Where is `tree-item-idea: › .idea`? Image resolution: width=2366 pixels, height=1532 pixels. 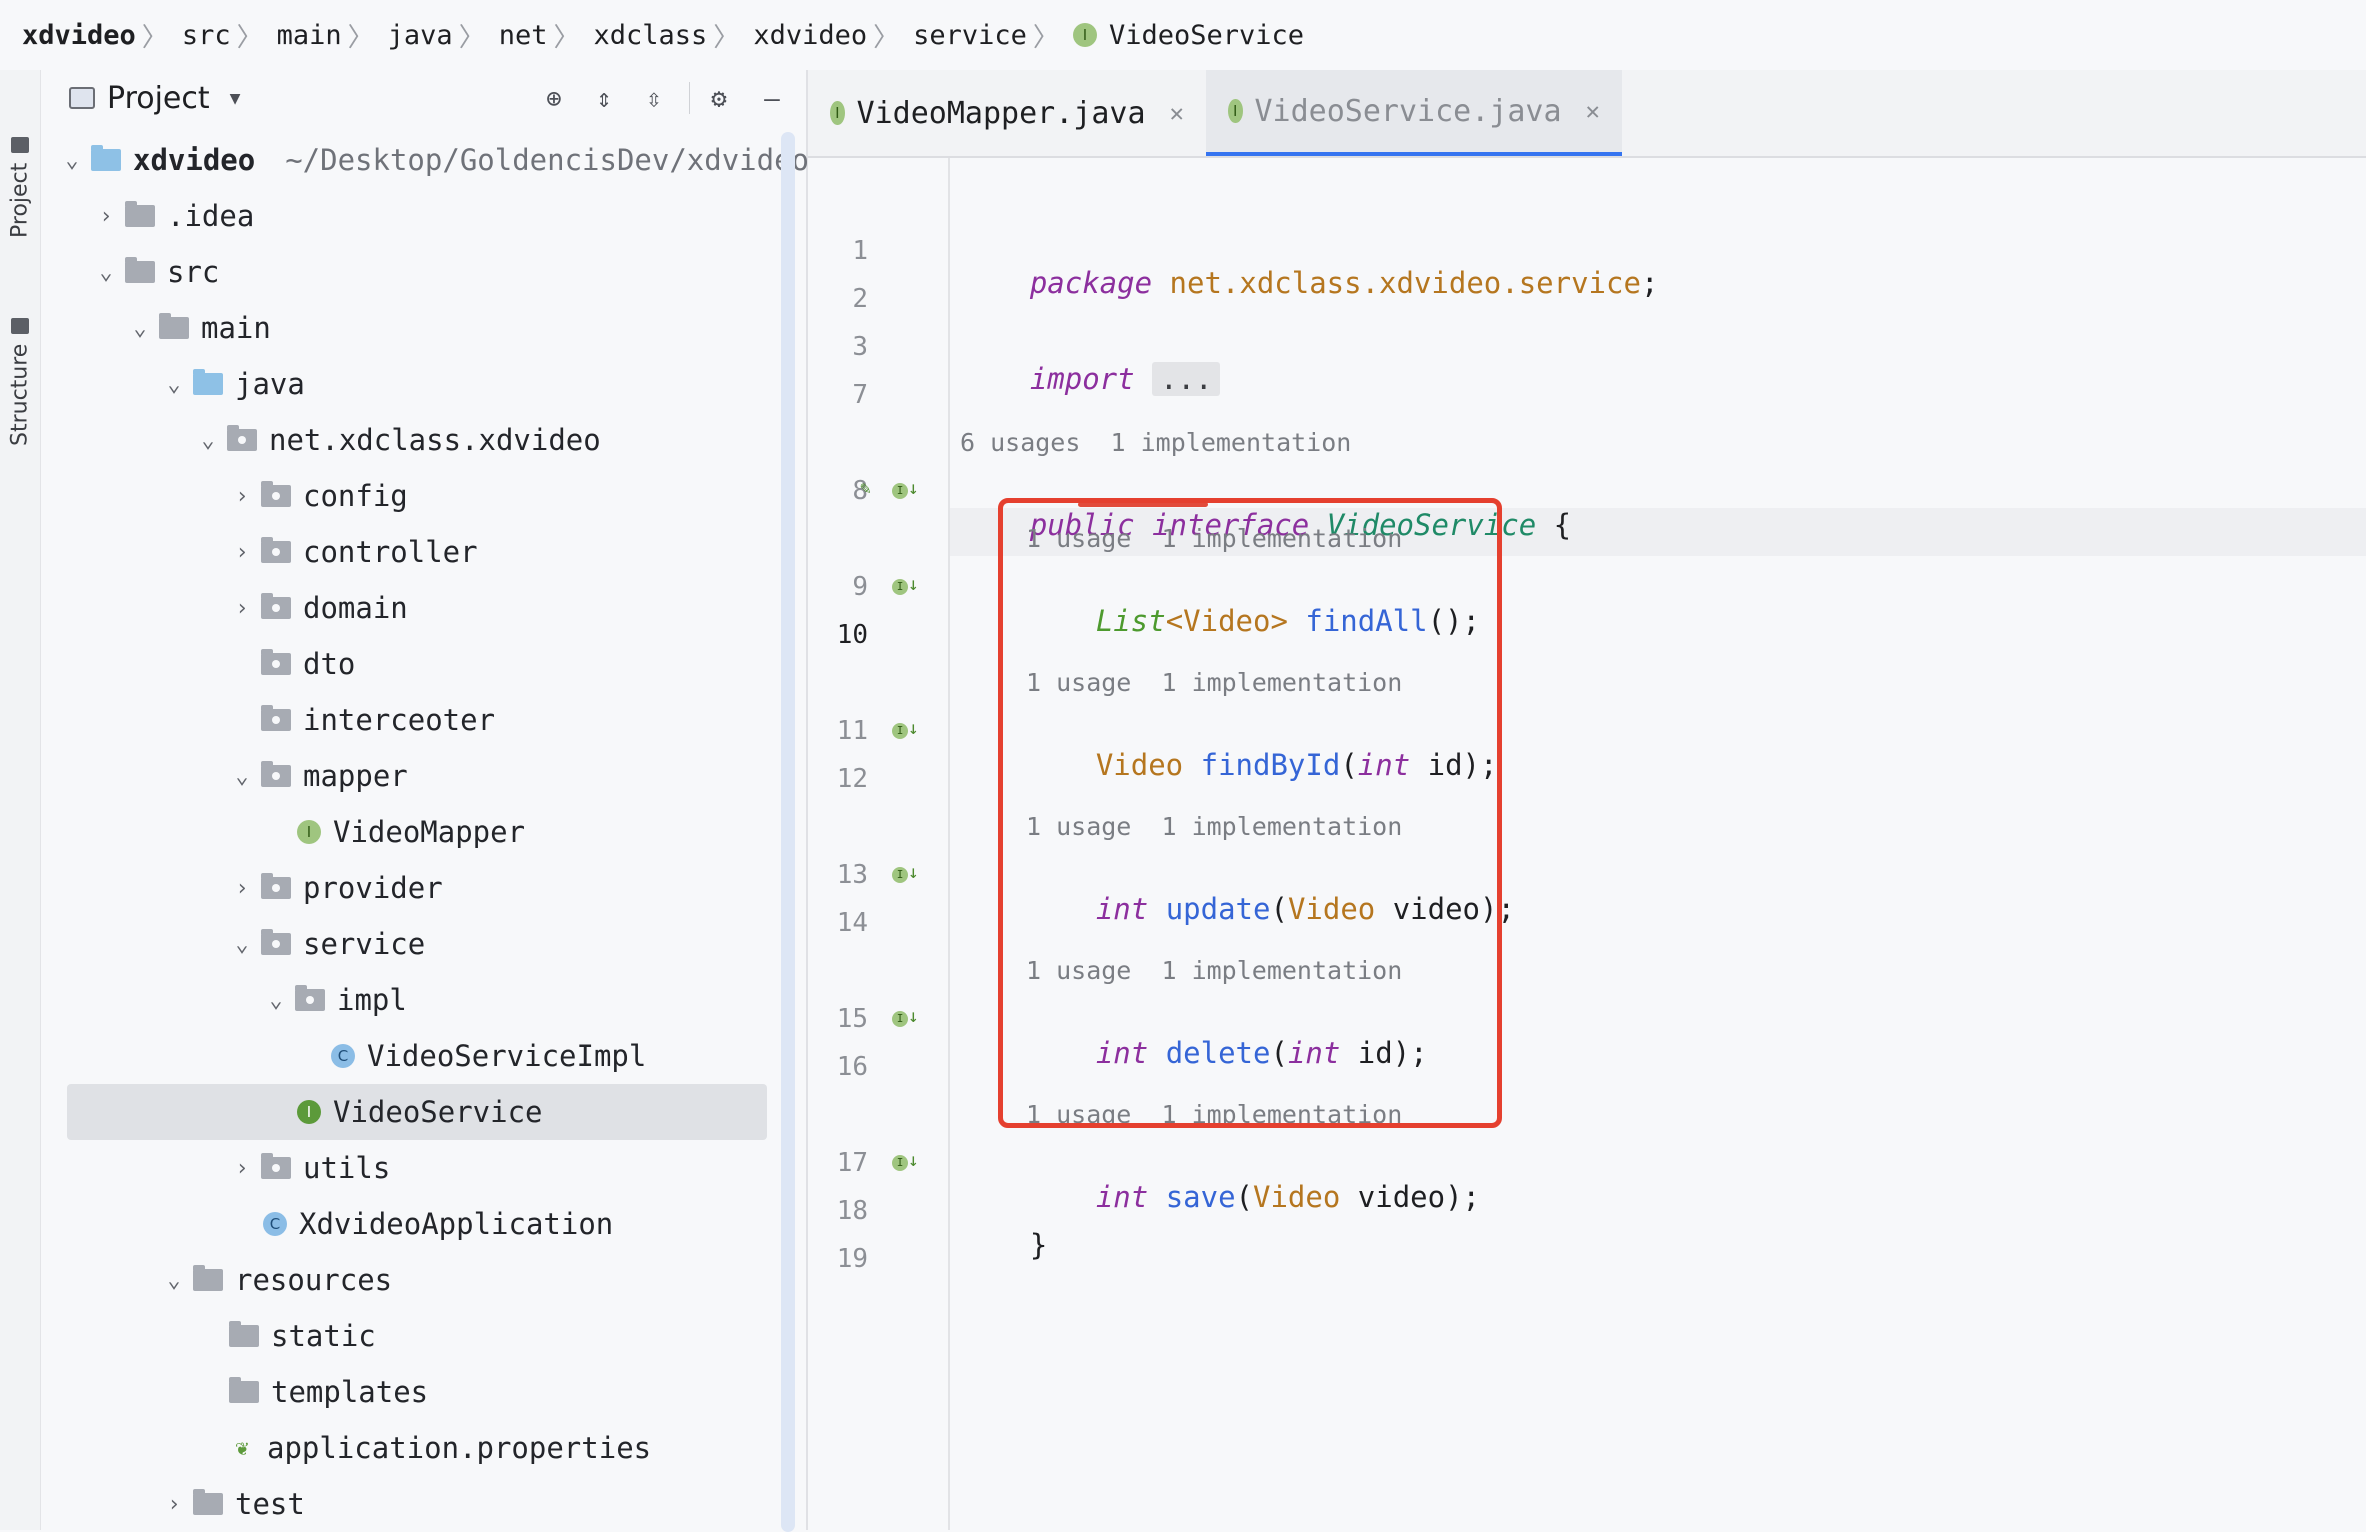 tree-item-idea: › .idea is located at coordinates (173, 216).